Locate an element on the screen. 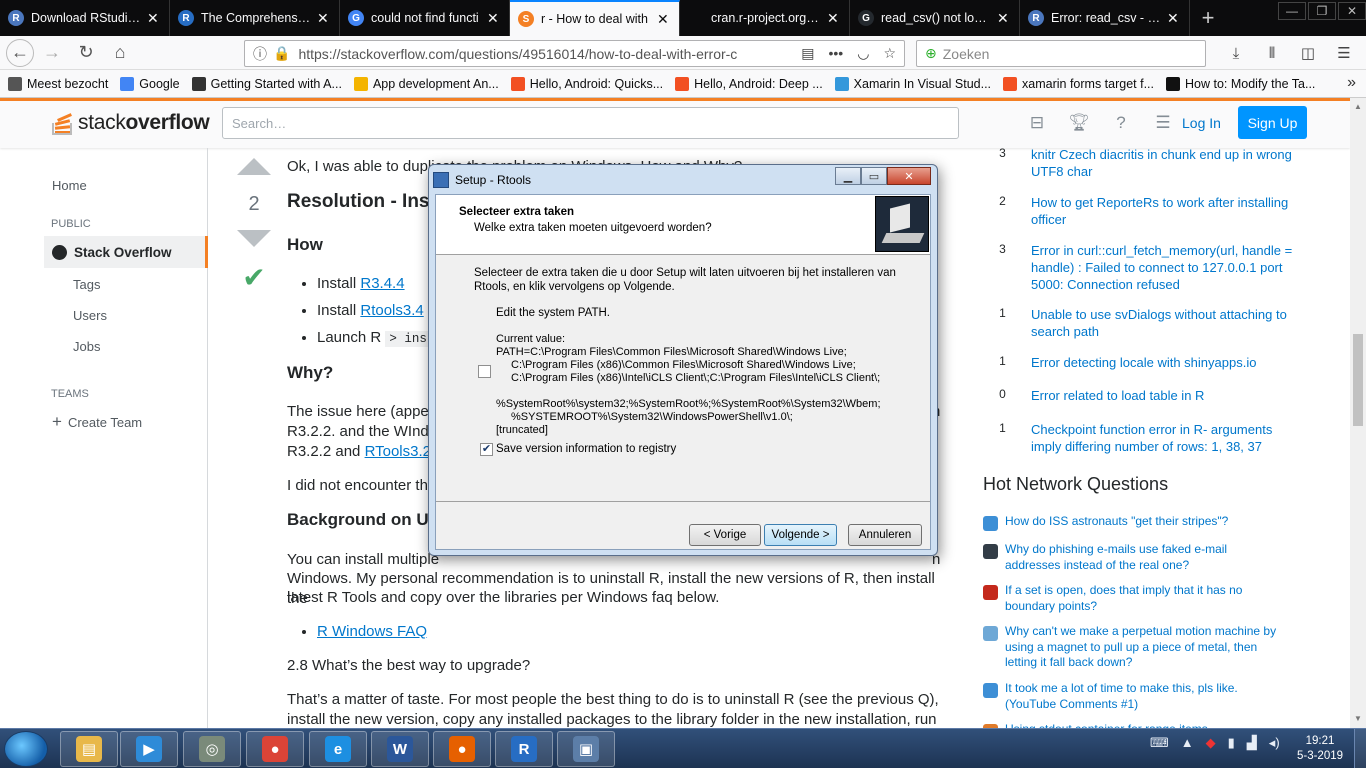 Image resolution: width=1366 pixels, height=768 pixels. info-icon: ⓘ is located at coordinates (260, 54).